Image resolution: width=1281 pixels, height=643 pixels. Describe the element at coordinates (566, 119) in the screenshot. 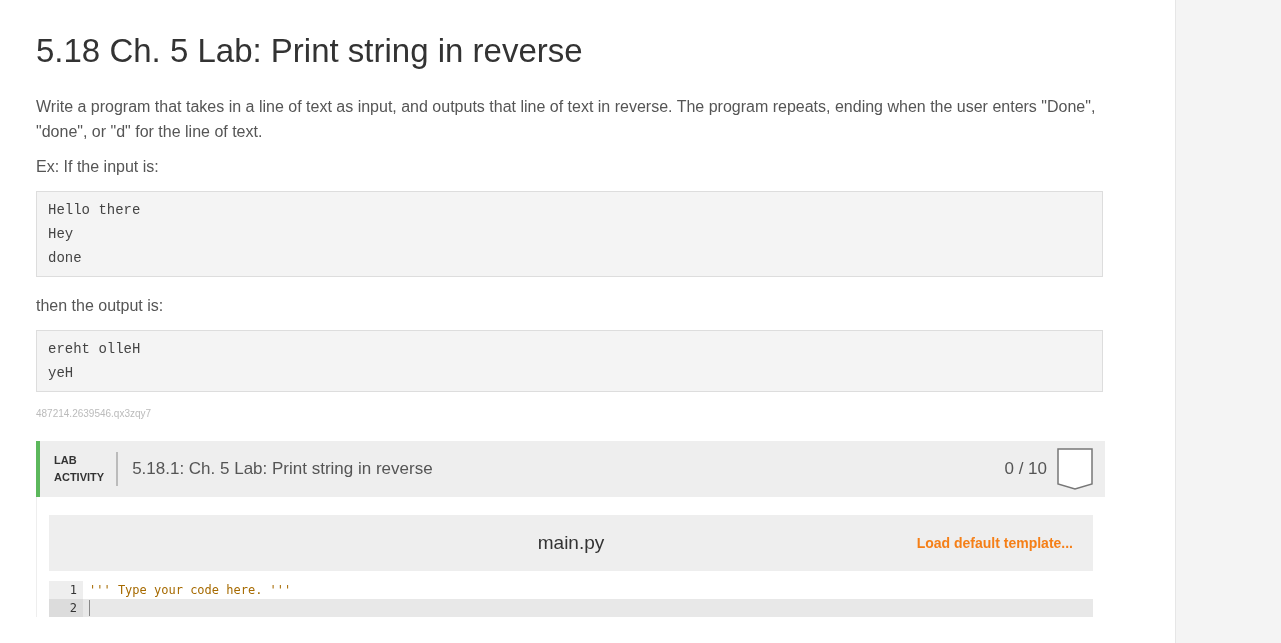

I see `description-text: Write a program that takes in a line of text as input, and outputs that line of text in reverse. The program repeats, ending when the user enters "Done", "done", or "d" for the line of text.` at that location.